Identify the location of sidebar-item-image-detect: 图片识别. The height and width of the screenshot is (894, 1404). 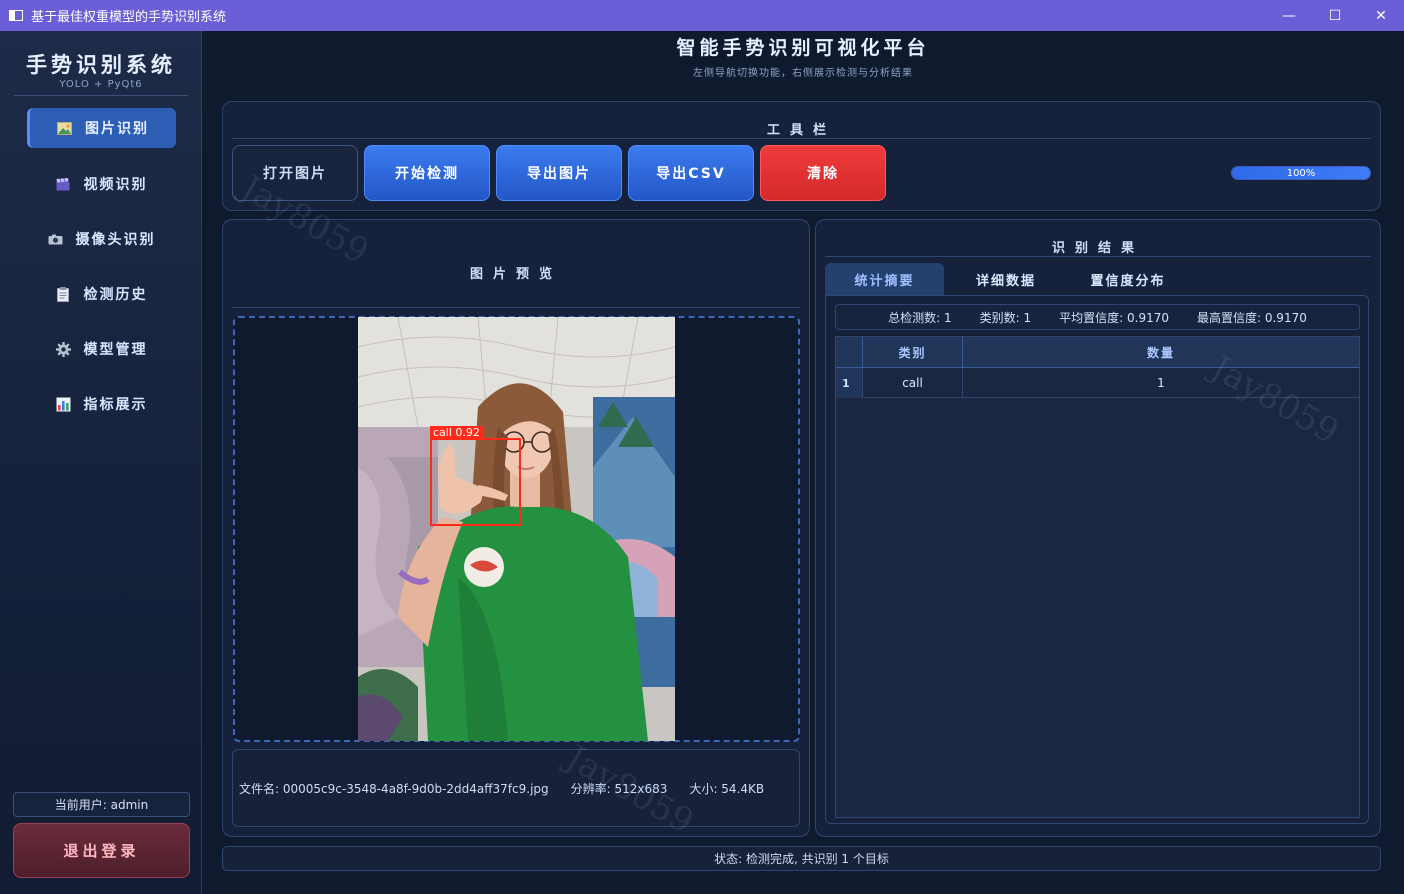
(101, 128).